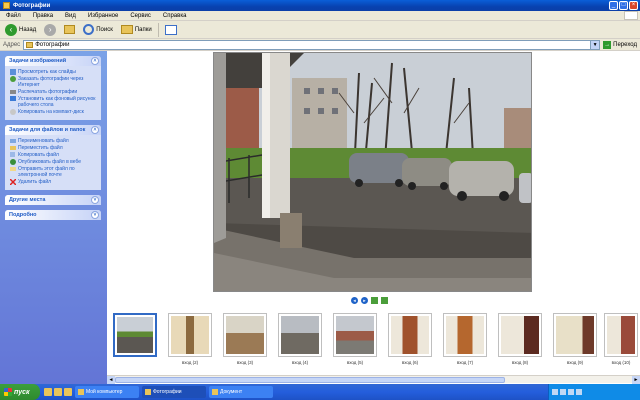 The width and height of the screenshot is (640, 400). Describe the element at coordinates (158, 29) in the screenshot. I see `toolbar-separator` at that location.